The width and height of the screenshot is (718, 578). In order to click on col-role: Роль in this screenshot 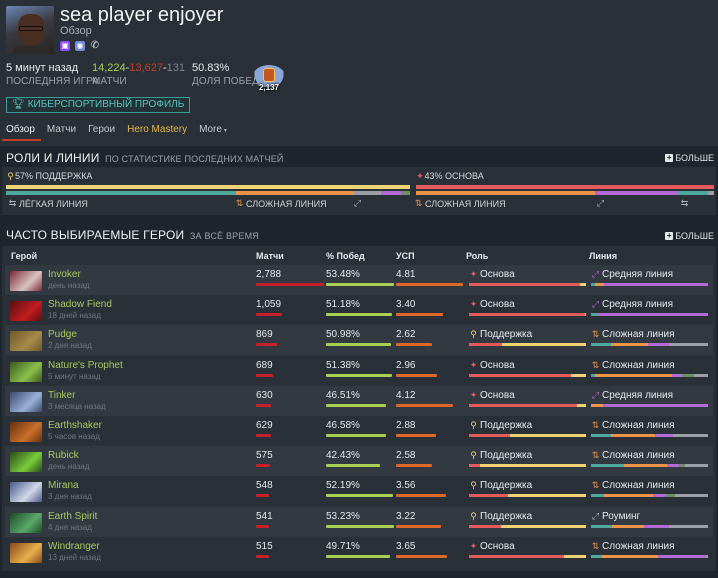, I will do `click(477, 256)`.